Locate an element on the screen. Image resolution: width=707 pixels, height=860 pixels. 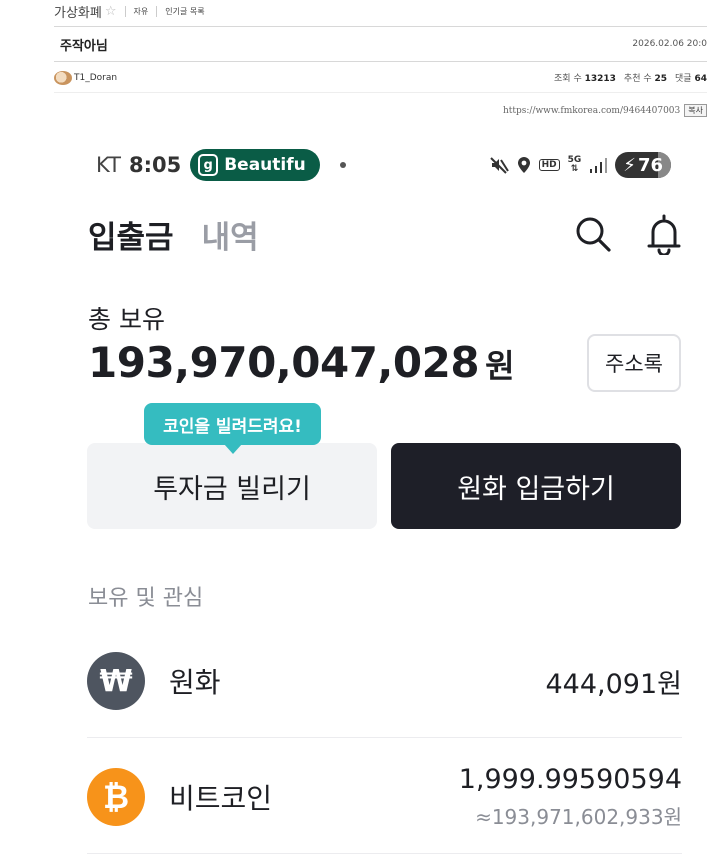
post-title-row: 주작아님 2026.02.06 20:0 is located at coordinates (380, 44).